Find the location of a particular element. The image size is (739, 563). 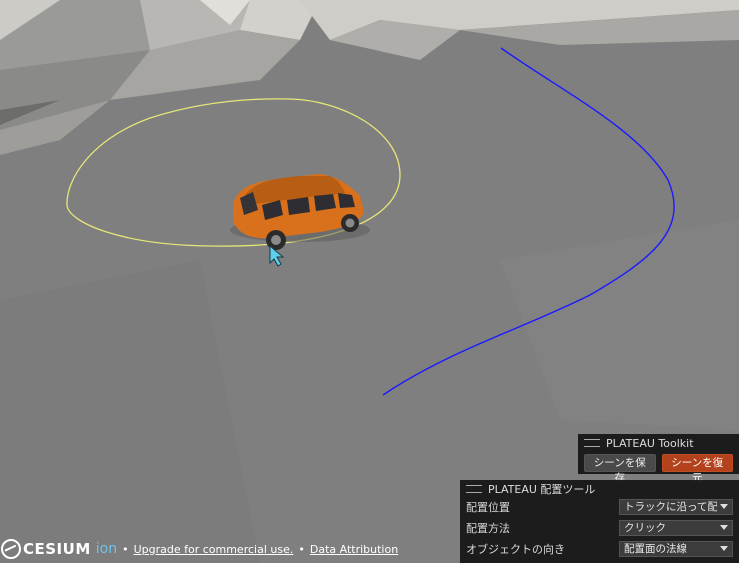

ion-logo-text: ion is located at coordinates (106, 549).